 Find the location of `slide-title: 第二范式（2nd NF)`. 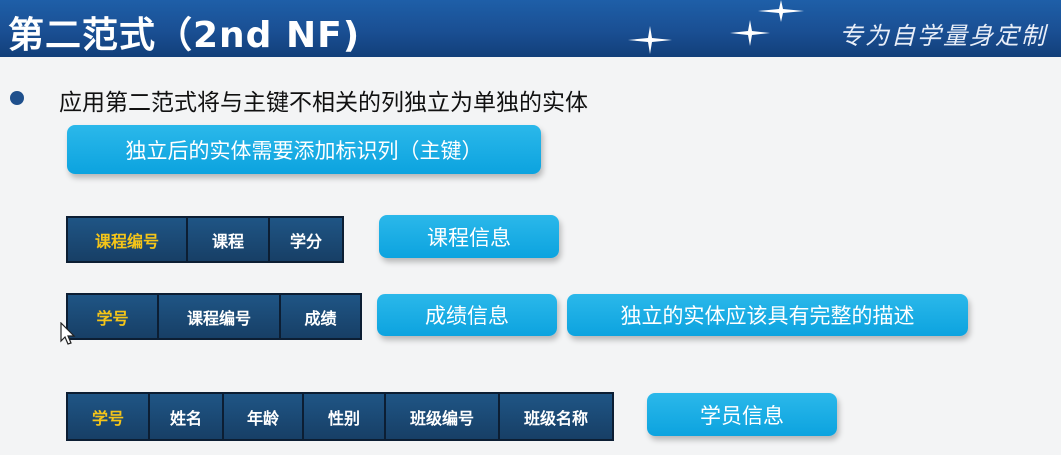

slide-title: 第二范式（2nd NF) is located at coordinates (184, 35).